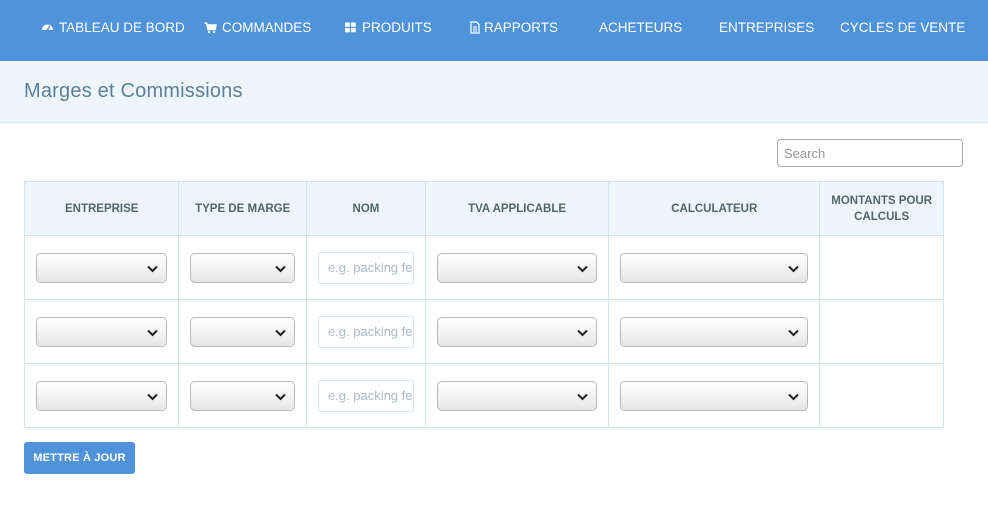  Describe the element at coordinates (210, 27) in the screenshot. I see `cart-icon` at that location.